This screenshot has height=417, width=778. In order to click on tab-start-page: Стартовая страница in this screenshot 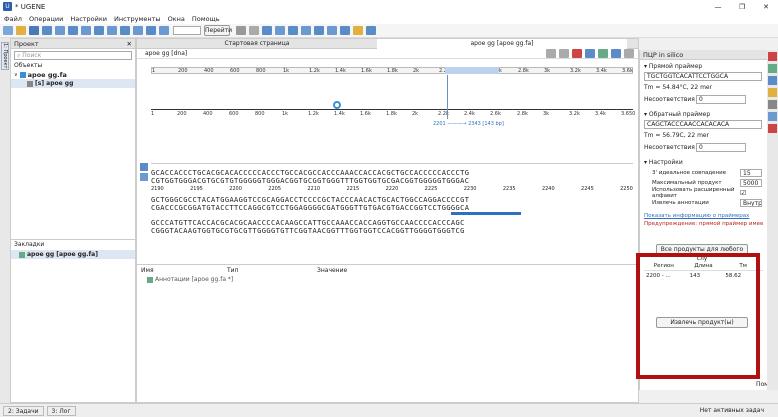, I will do `click(257, 43)`.